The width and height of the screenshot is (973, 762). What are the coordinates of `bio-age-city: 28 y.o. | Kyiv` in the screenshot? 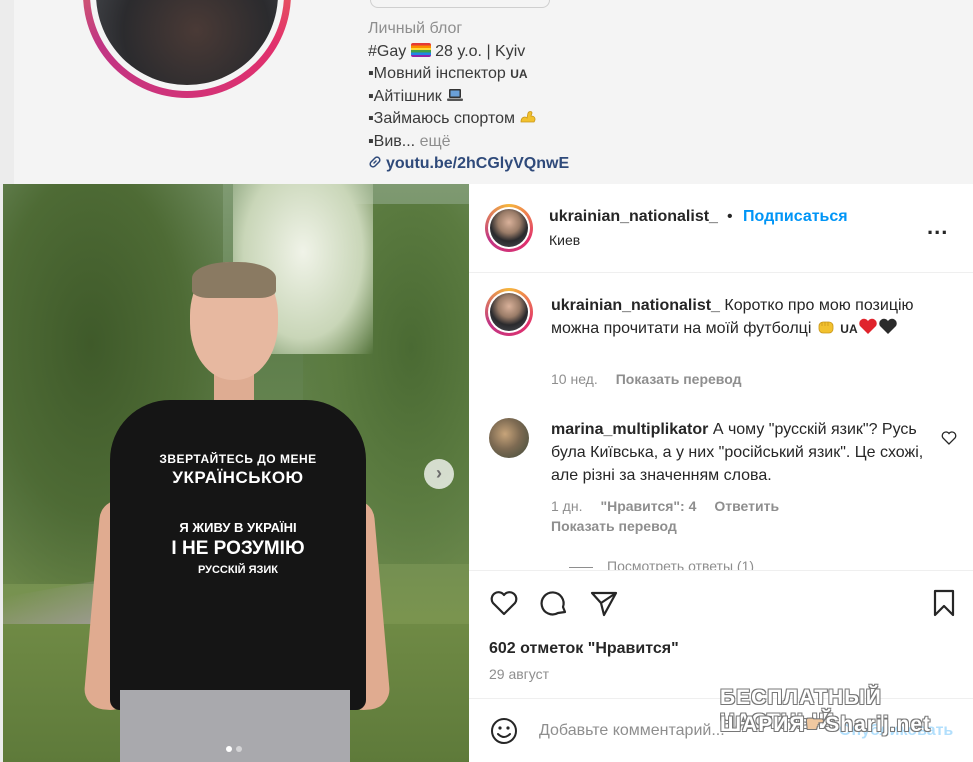 It's located at (478, 51).